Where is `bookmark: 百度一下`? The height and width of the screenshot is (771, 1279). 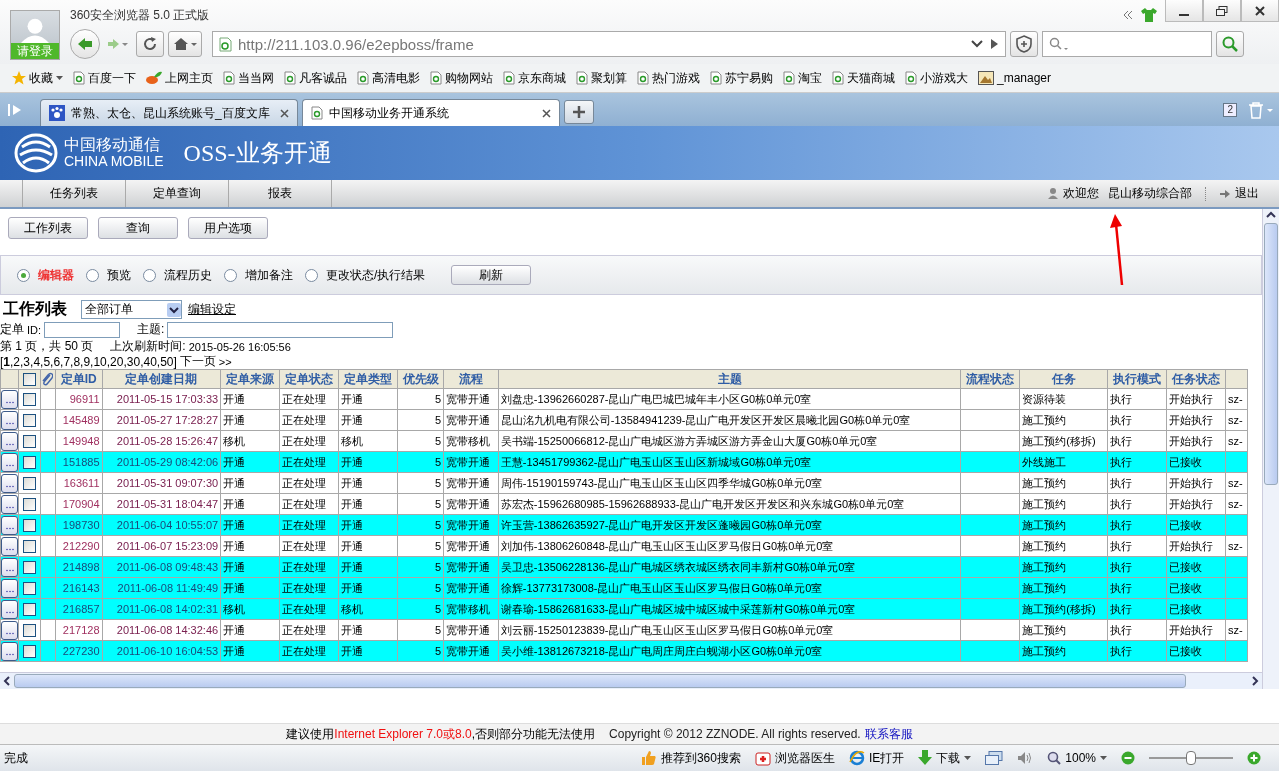 bookmark: 百度一下 is located at coordinates (104, 78).